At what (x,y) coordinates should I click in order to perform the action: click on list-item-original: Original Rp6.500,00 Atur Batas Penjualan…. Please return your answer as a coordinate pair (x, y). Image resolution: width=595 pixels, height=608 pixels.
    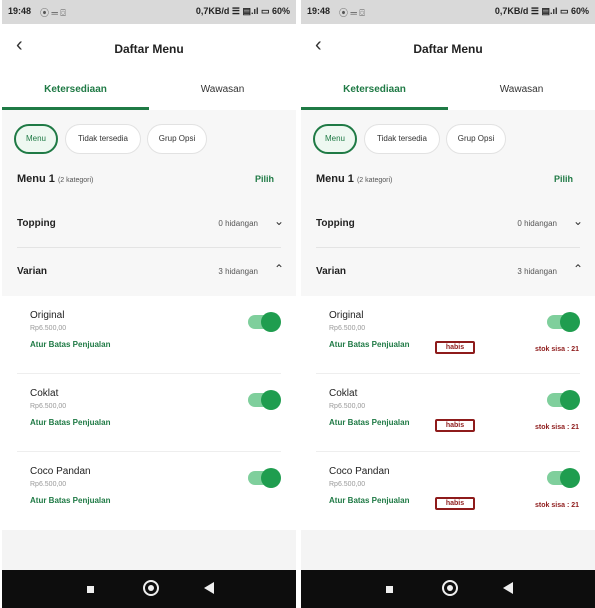
    Looking at the image, I should click on (448, 335).